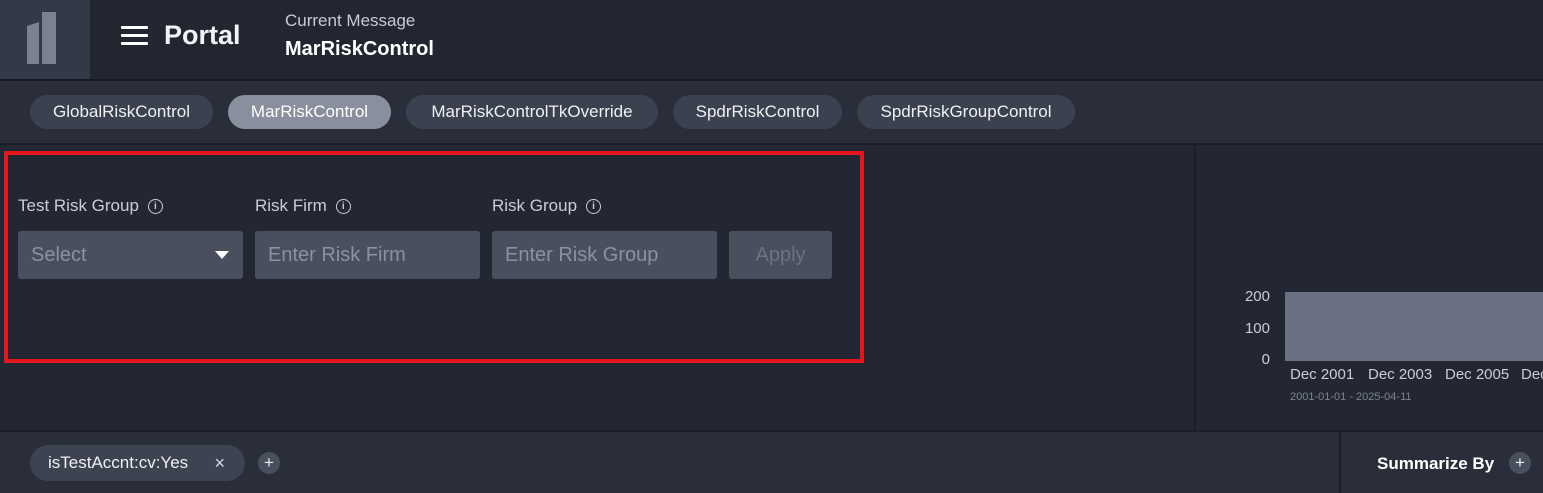  What do you see at coordinates (1520, 463) in the screenshot?
I see `summarize-add-button: +` at bounding box center [1520, 463].